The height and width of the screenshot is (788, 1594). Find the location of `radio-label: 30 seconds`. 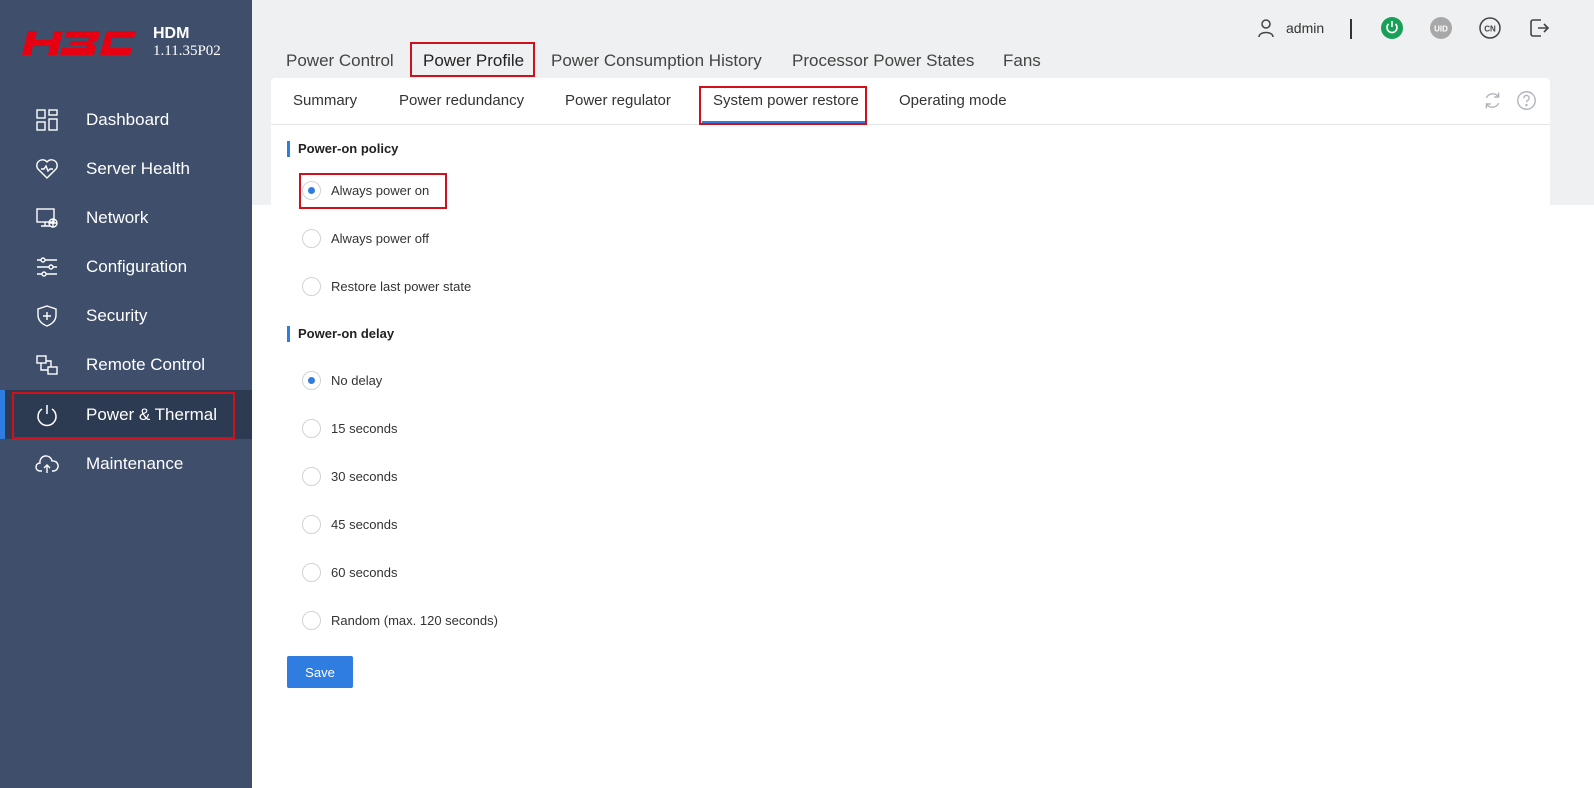

radio-label: 30 seconds is located at coordinates (364, 476).